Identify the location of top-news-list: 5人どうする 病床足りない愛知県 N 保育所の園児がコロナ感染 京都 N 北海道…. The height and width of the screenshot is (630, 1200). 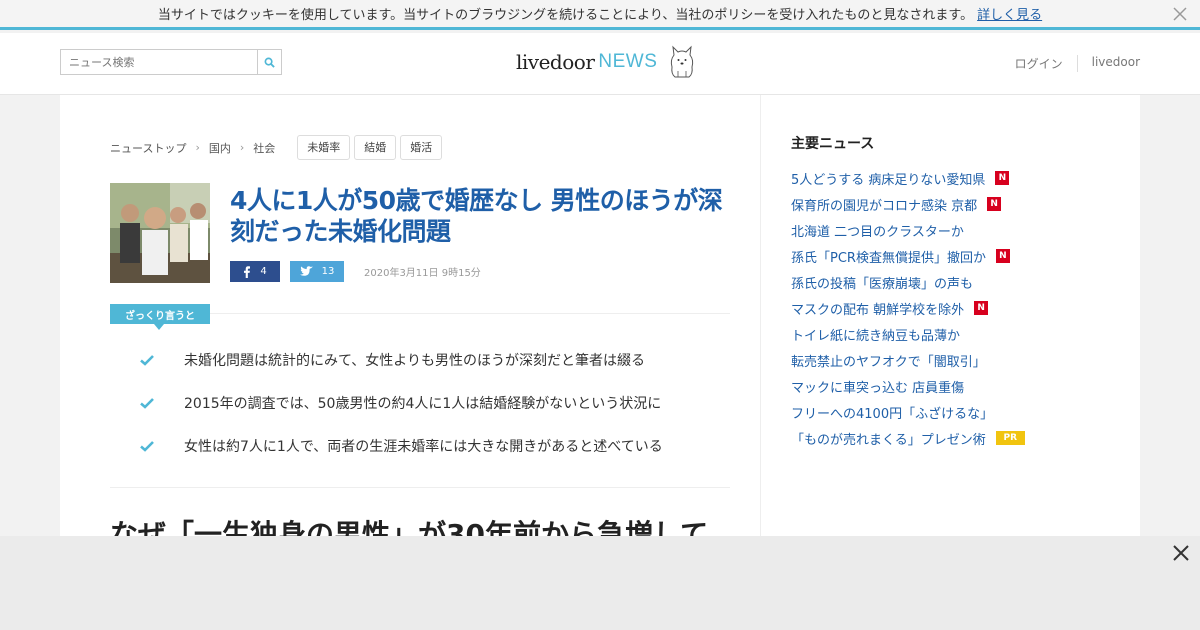
(956, 308).